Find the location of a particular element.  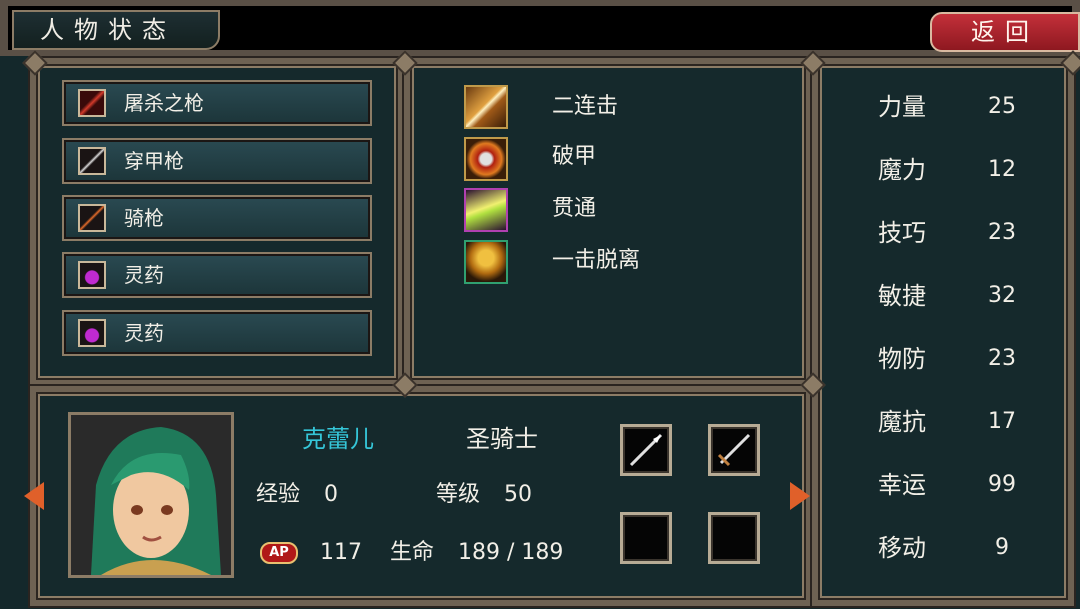

armor-break-icon is located at coordinates (486, 159).